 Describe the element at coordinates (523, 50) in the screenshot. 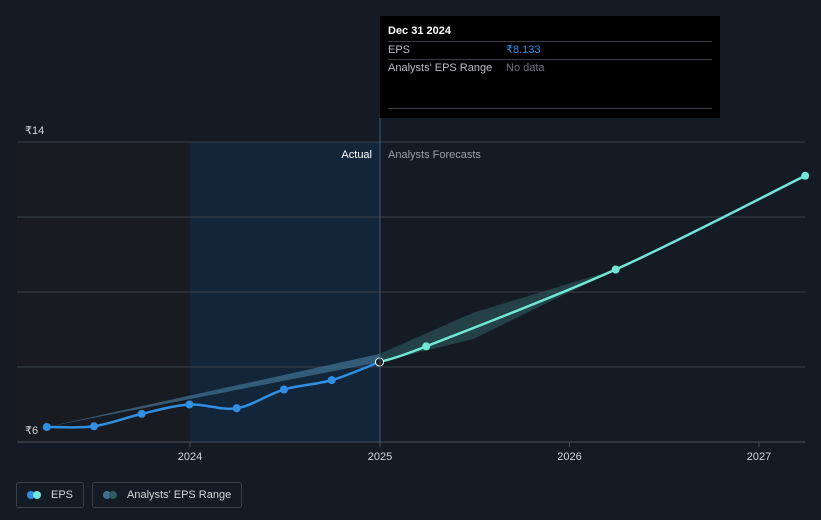

I see `tooltip-eps-value: ₹8.133` at that location.